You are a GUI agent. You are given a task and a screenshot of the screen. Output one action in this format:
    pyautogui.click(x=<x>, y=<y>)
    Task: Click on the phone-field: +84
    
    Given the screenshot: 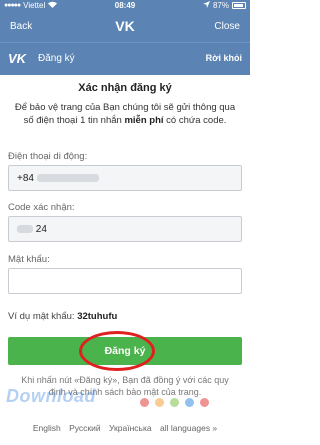 What is the action you would take?
    pyautogui.click(x=125, y=178)
    